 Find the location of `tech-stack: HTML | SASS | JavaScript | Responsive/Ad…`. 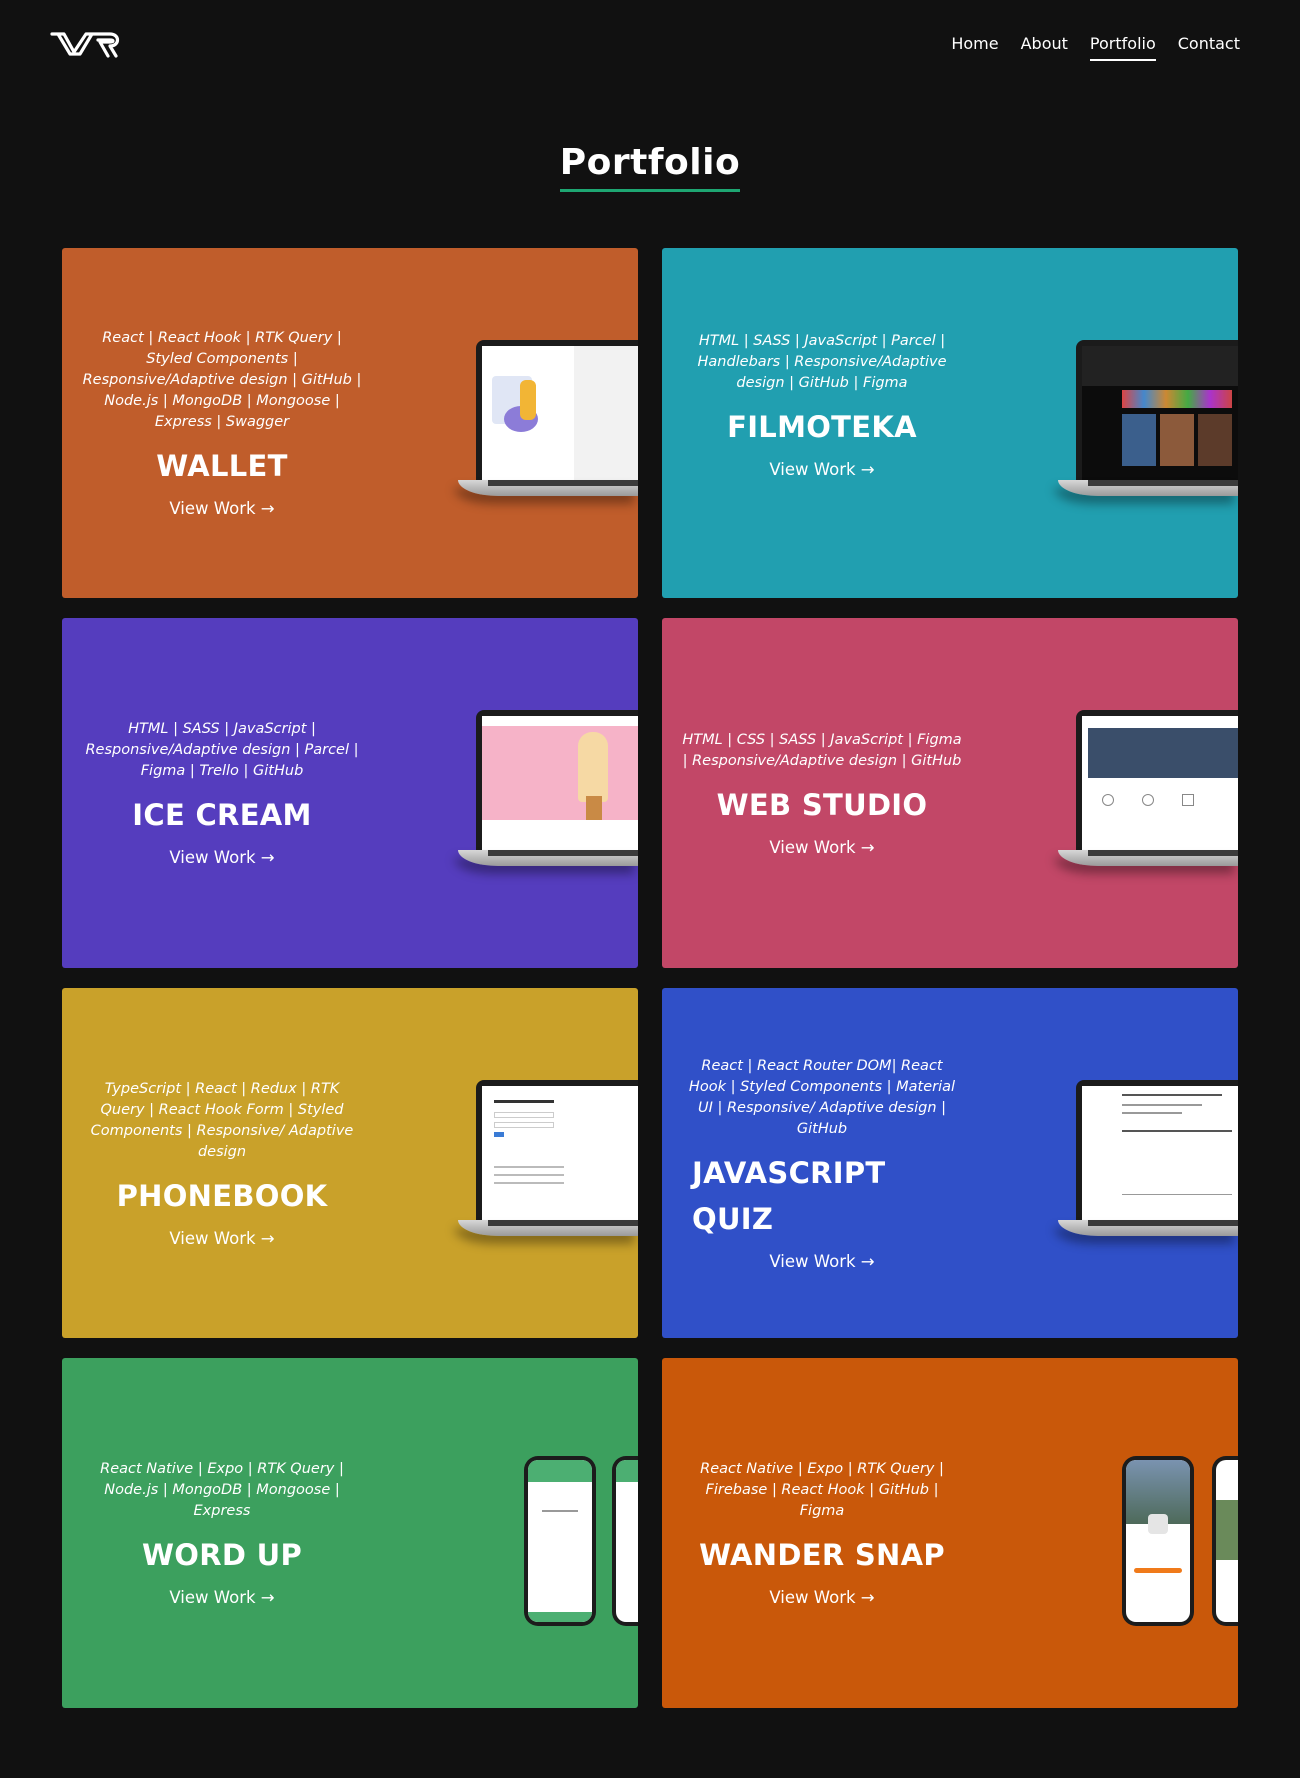

tech-stack: HTML | SASS | JavaScript | Responsive/Ad… is located at coordinates (222, 750).